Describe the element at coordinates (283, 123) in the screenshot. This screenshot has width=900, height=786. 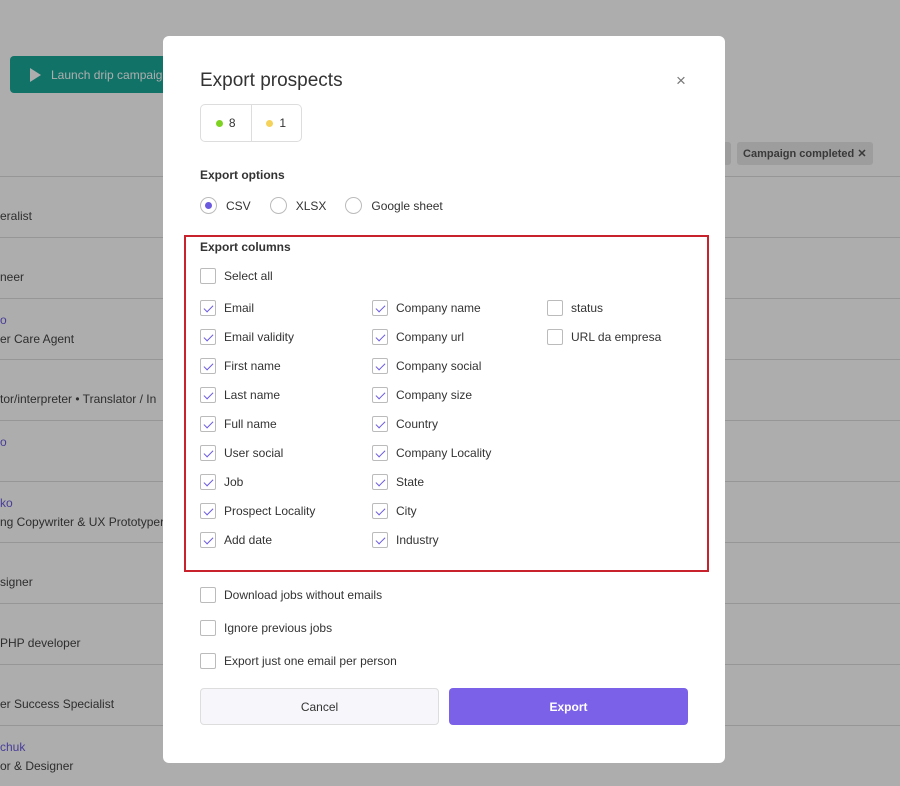
I see `count-value: 1` at that location.